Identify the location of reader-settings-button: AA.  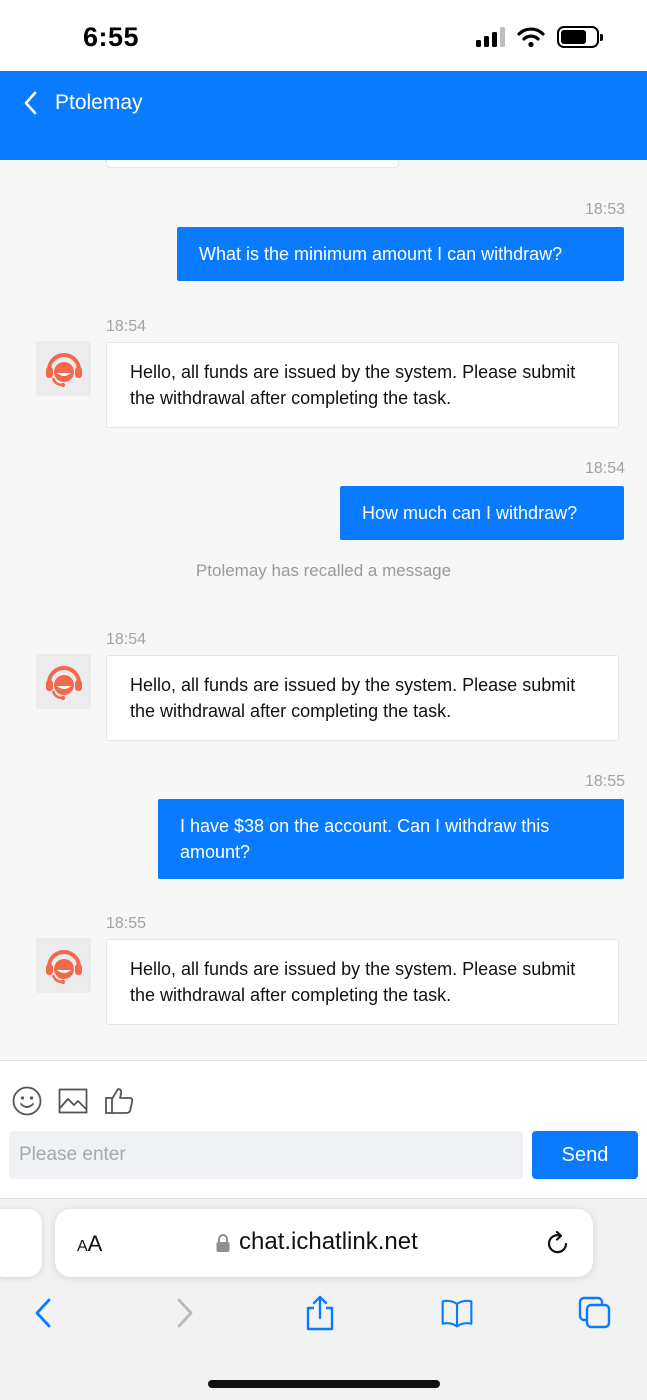
(89, 1244).